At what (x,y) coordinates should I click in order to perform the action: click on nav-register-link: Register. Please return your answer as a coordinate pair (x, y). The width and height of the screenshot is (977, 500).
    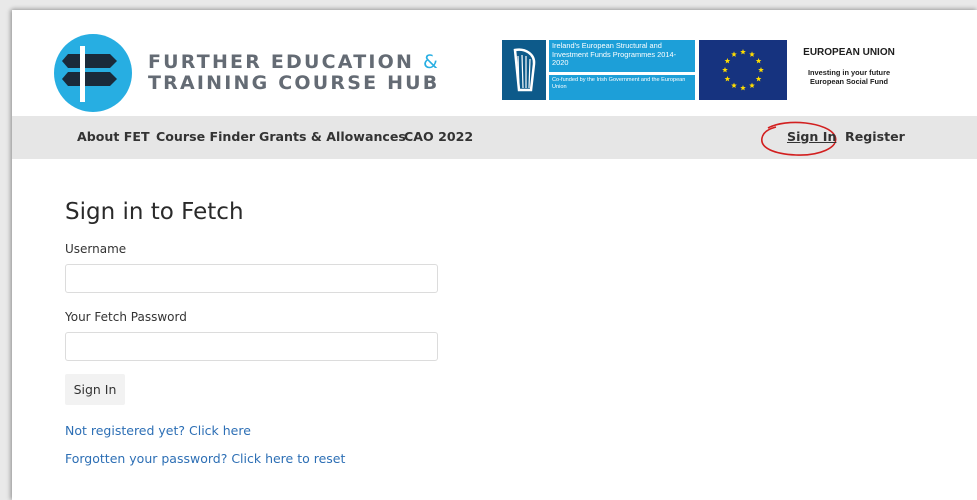
    Looking at the image, I should click on (875, 136).